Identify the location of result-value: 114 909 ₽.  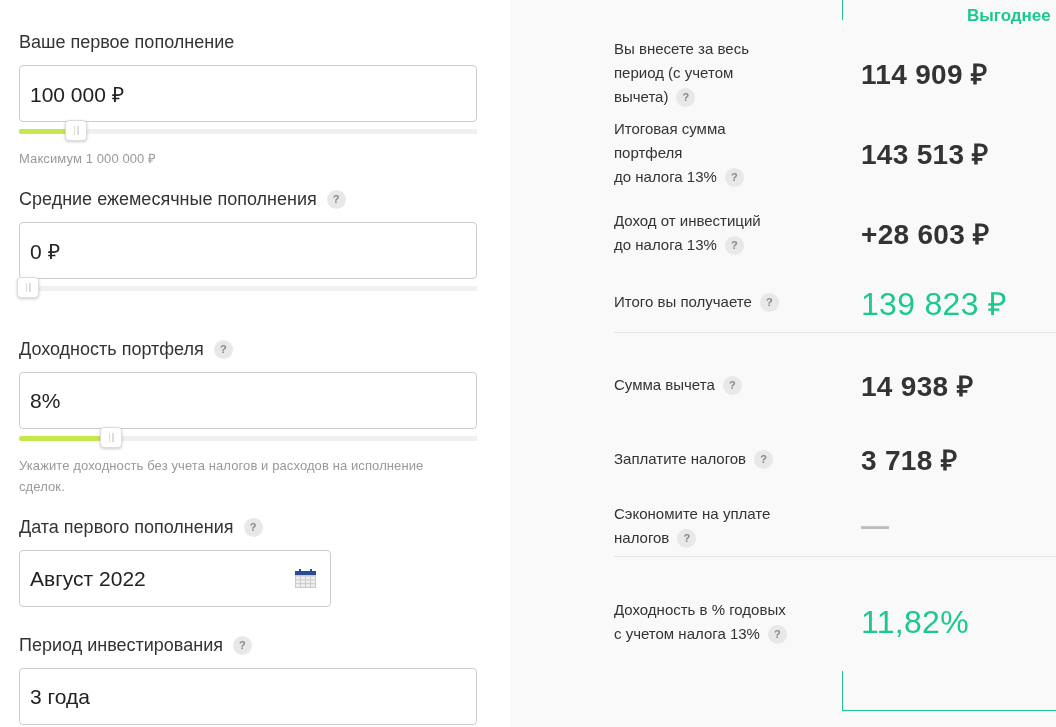
(925, 75).